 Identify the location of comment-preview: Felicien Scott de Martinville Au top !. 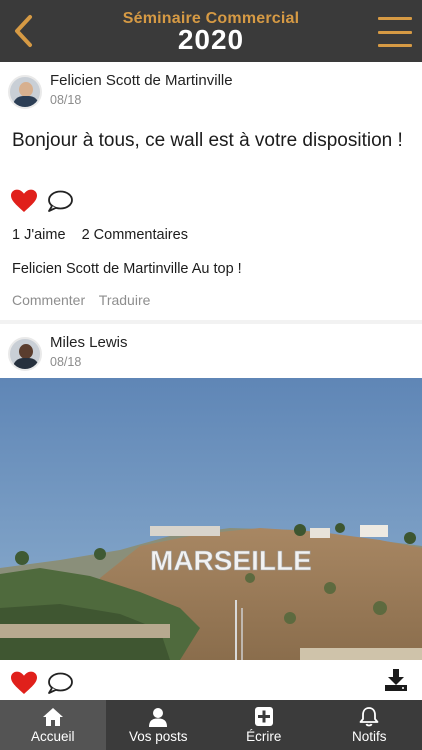
(127, 269).